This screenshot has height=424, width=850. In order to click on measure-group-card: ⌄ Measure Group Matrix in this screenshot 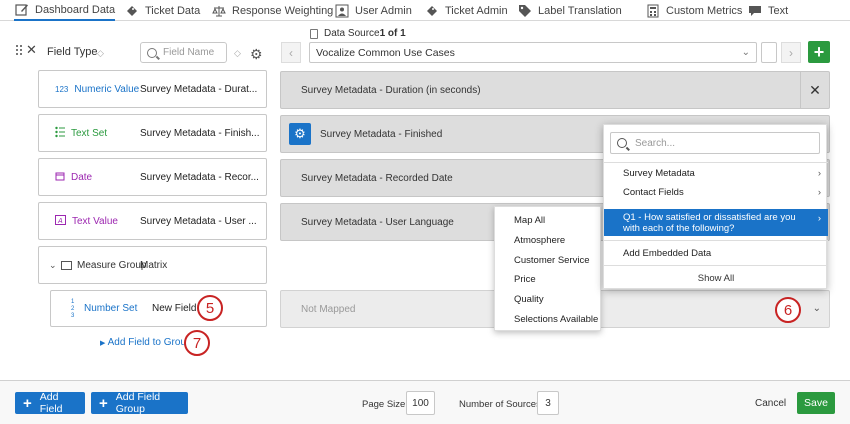, I will do `click(152, 265)`.